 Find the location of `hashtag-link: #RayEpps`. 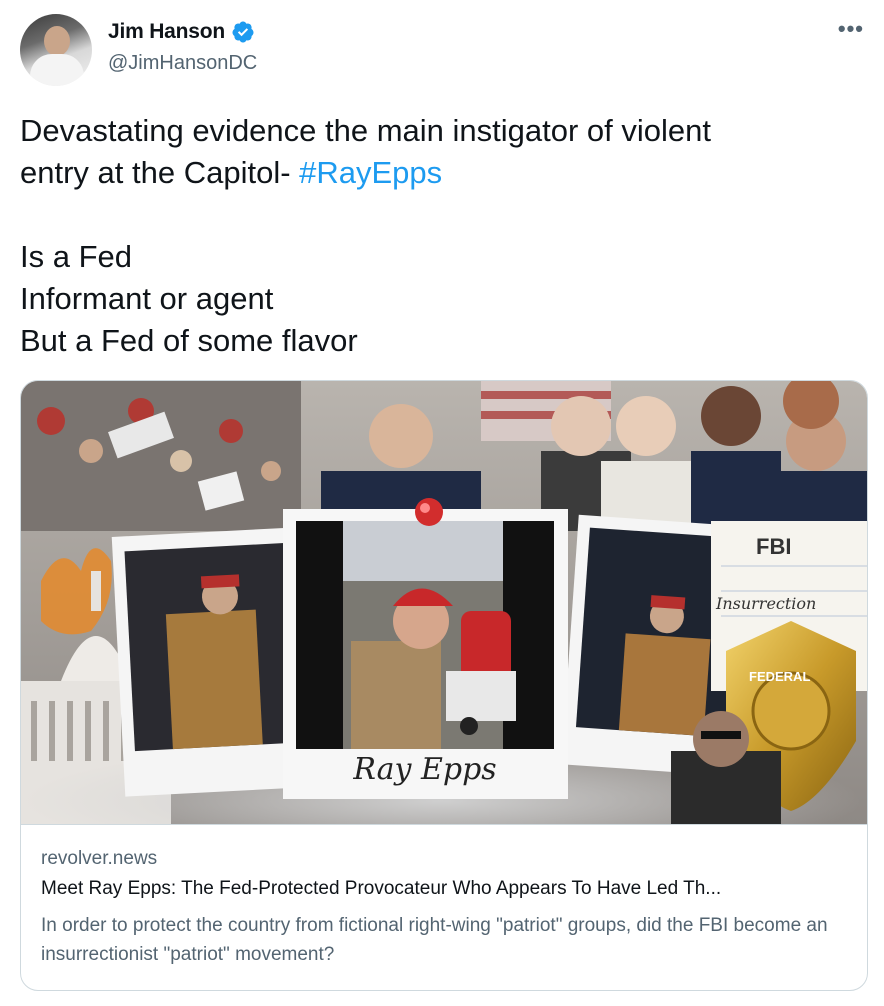

hashtag-link: #RayEpps is located at coordinates (370, 172).